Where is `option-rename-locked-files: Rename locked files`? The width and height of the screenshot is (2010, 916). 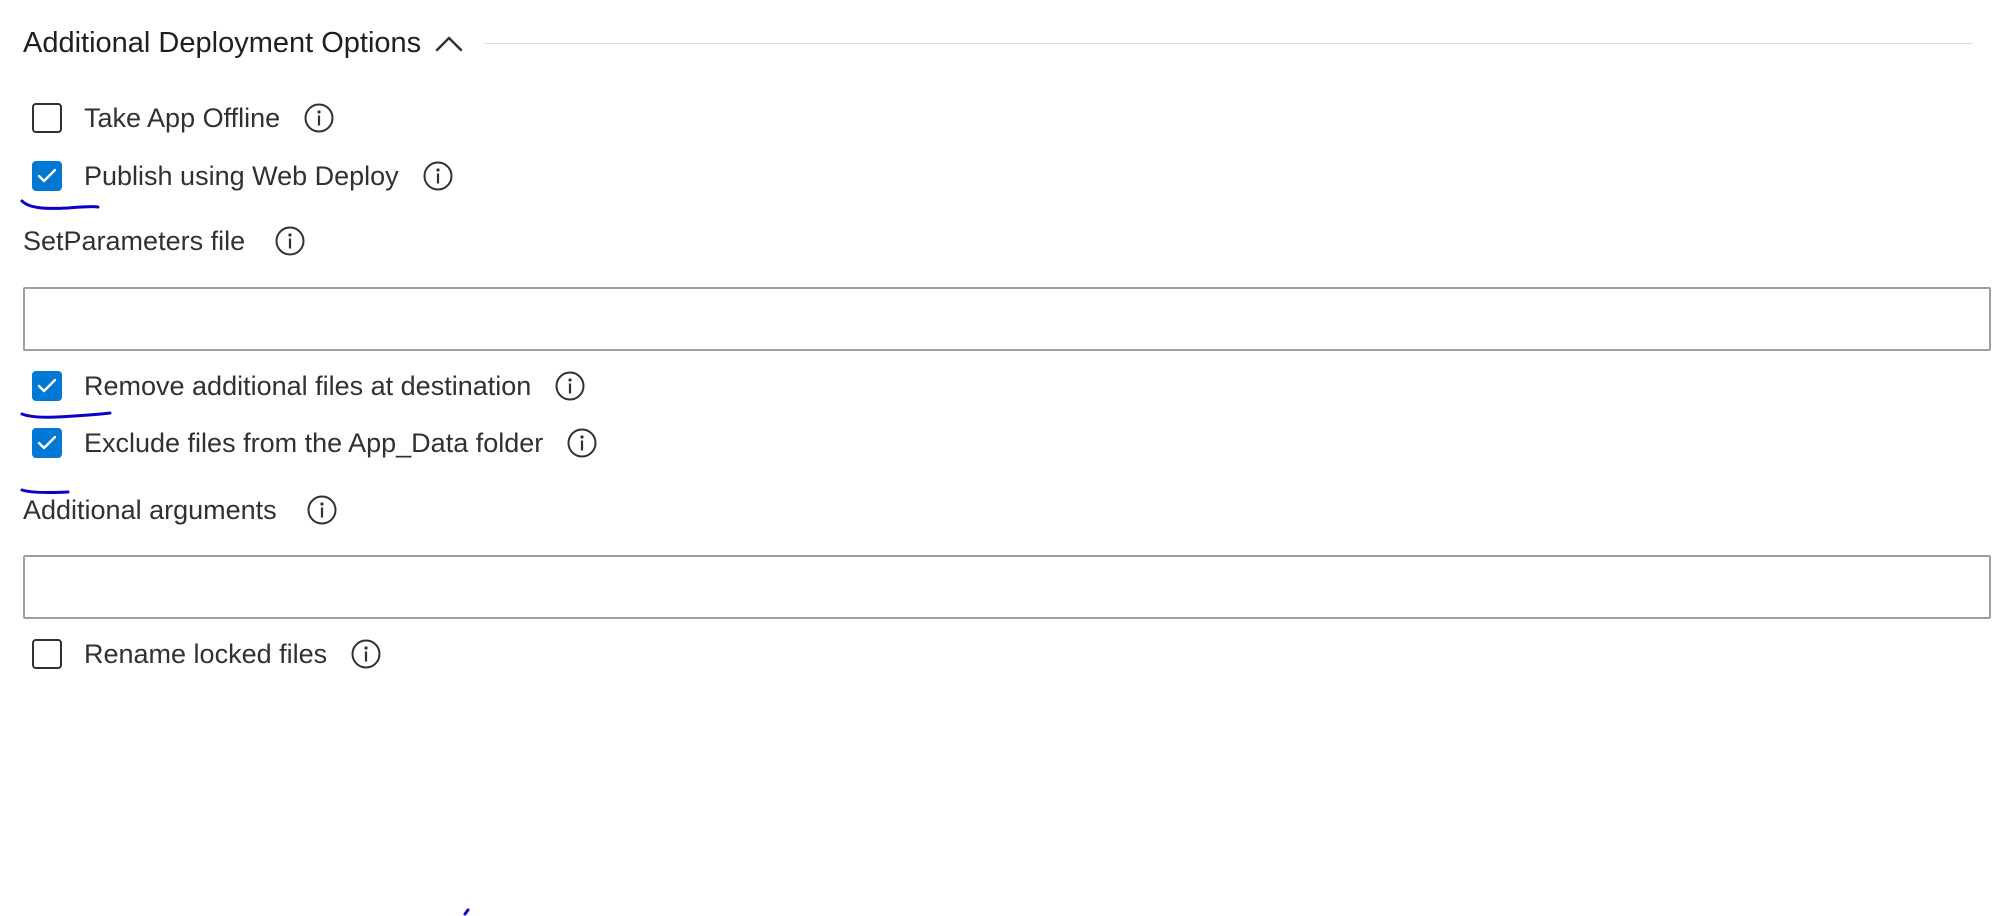 option-rename-locked-files: Rename locked files is located at coordinates (206, 654).